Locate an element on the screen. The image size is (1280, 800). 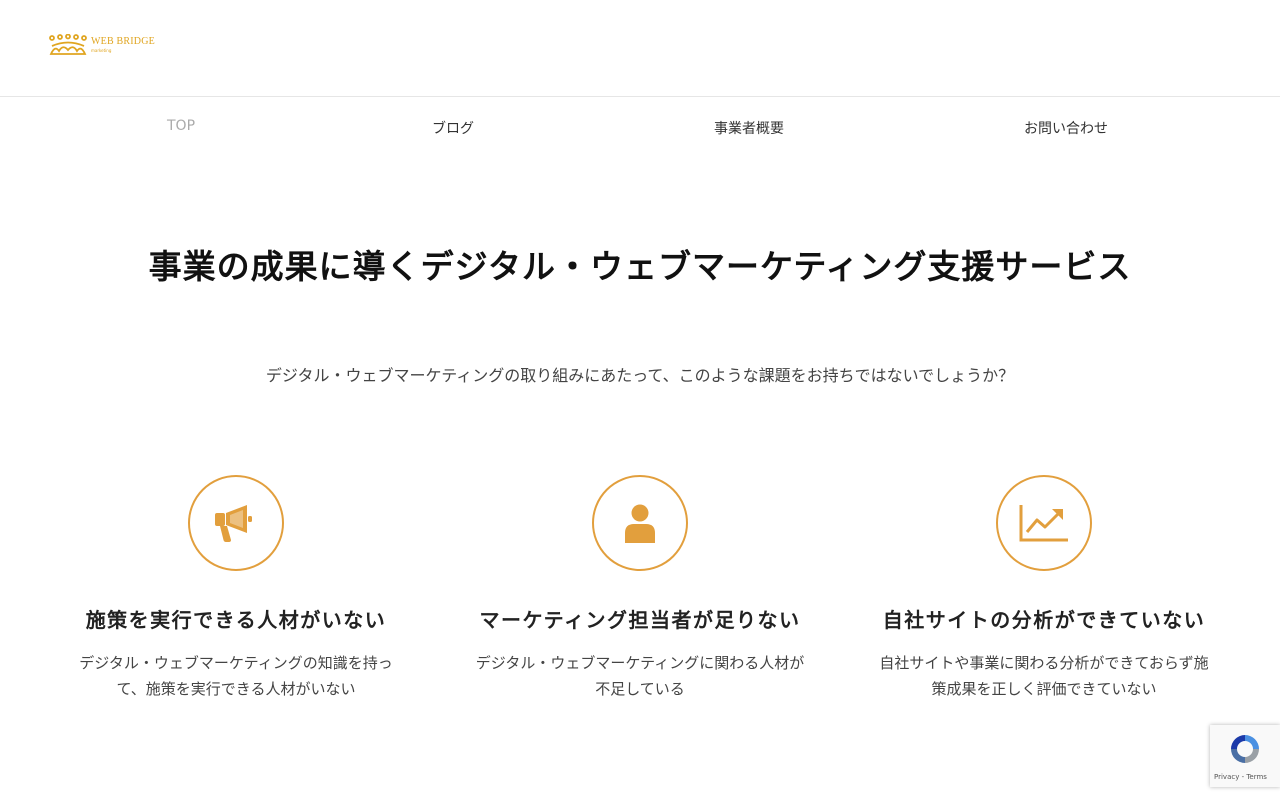
megaphone-icon is located at coordinates (233, 523).